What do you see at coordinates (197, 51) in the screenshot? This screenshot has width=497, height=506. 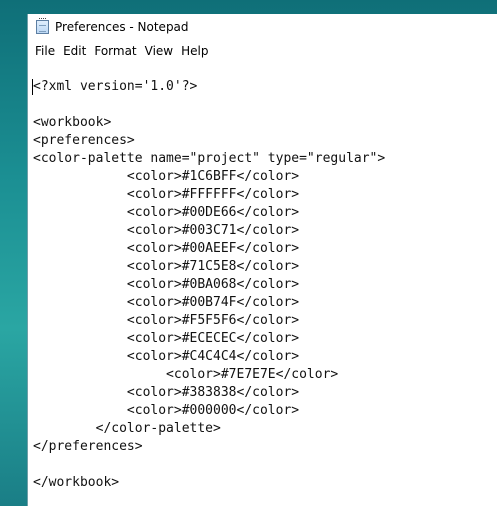 I see `menu-help: Help` at bounding box center [197, 51].